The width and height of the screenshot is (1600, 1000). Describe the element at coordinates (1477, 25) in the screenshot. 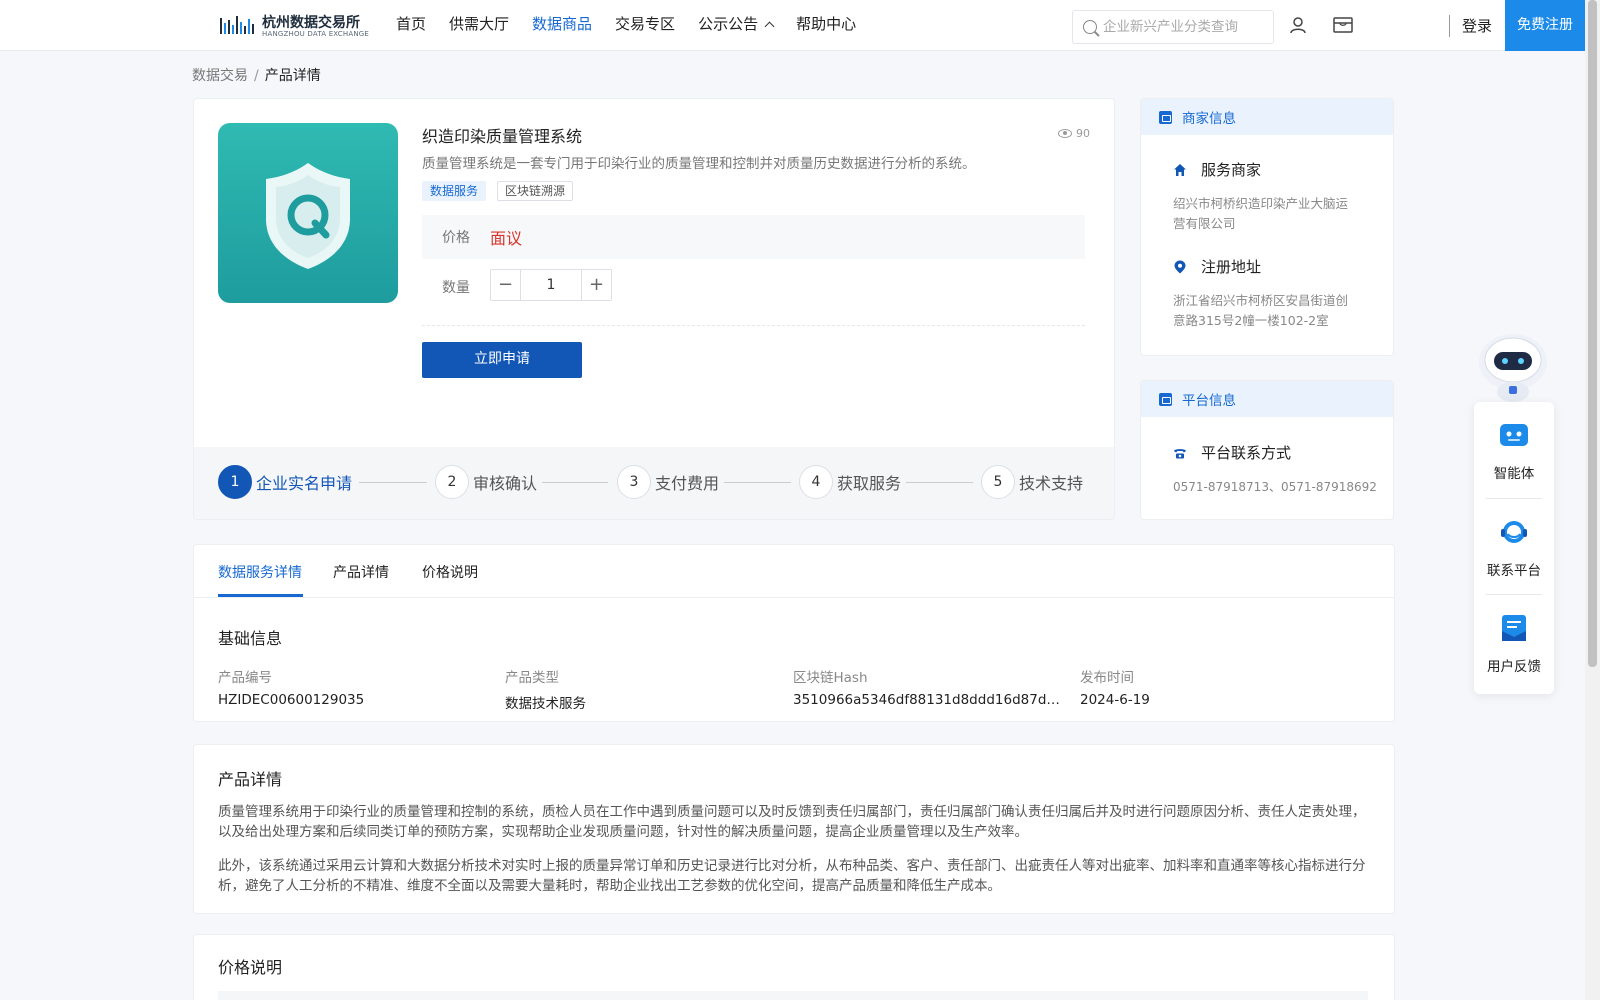

I see `login-link: 登录` at that location.